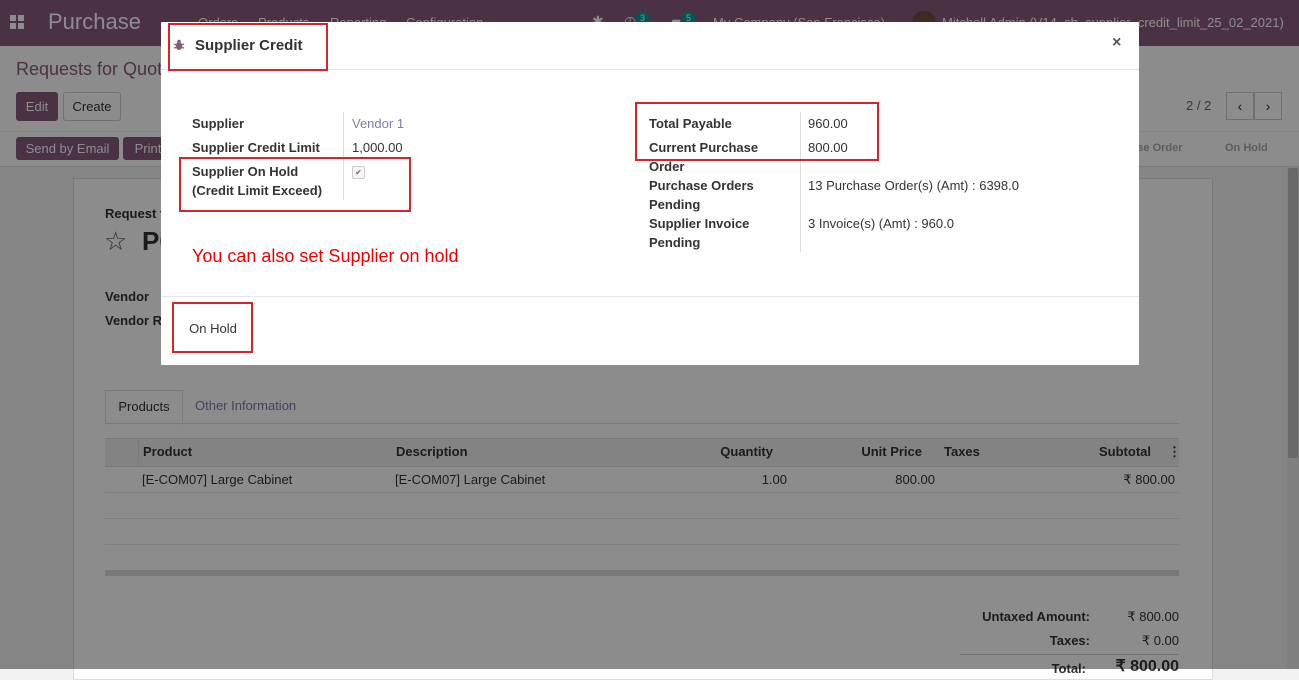 Image resolution: width=1299 pixels, height=680 pixels. I want to click on supplier-on-hold-checkbox: ✔, so click(358, 172).